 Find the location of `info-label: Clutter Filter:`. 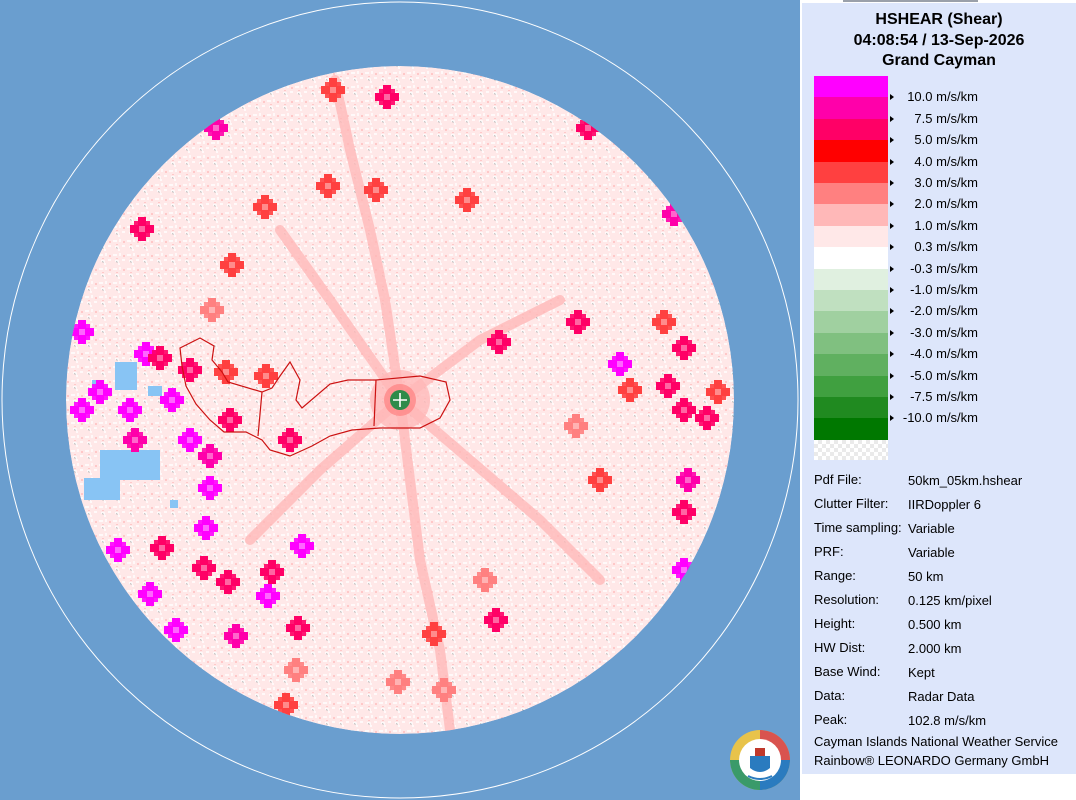

info-label: Clutter Filter: is located at coordinates (851, 503).